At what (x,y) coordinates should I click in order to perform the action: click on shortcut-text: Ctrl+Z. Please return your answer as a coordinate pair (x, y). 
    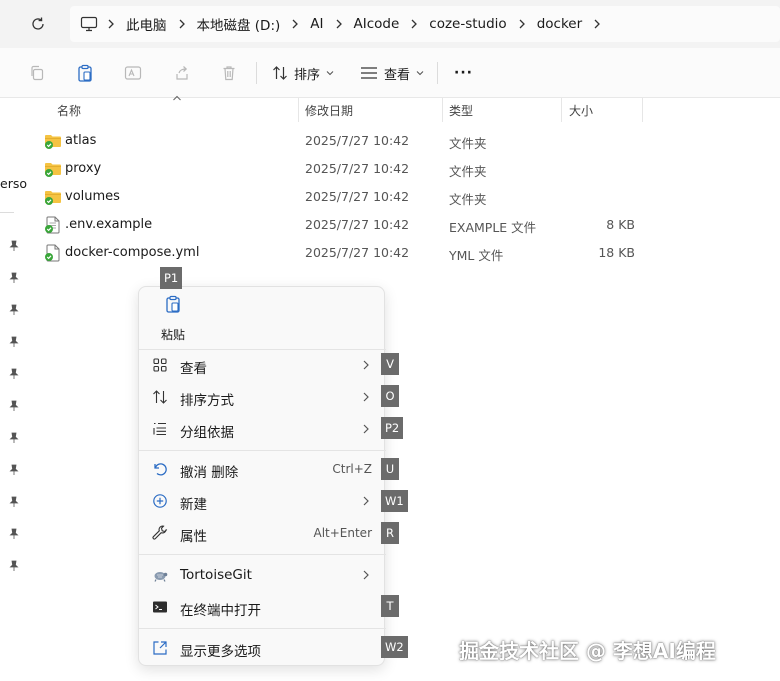
    Looking at the image, I should click on (352, 469).